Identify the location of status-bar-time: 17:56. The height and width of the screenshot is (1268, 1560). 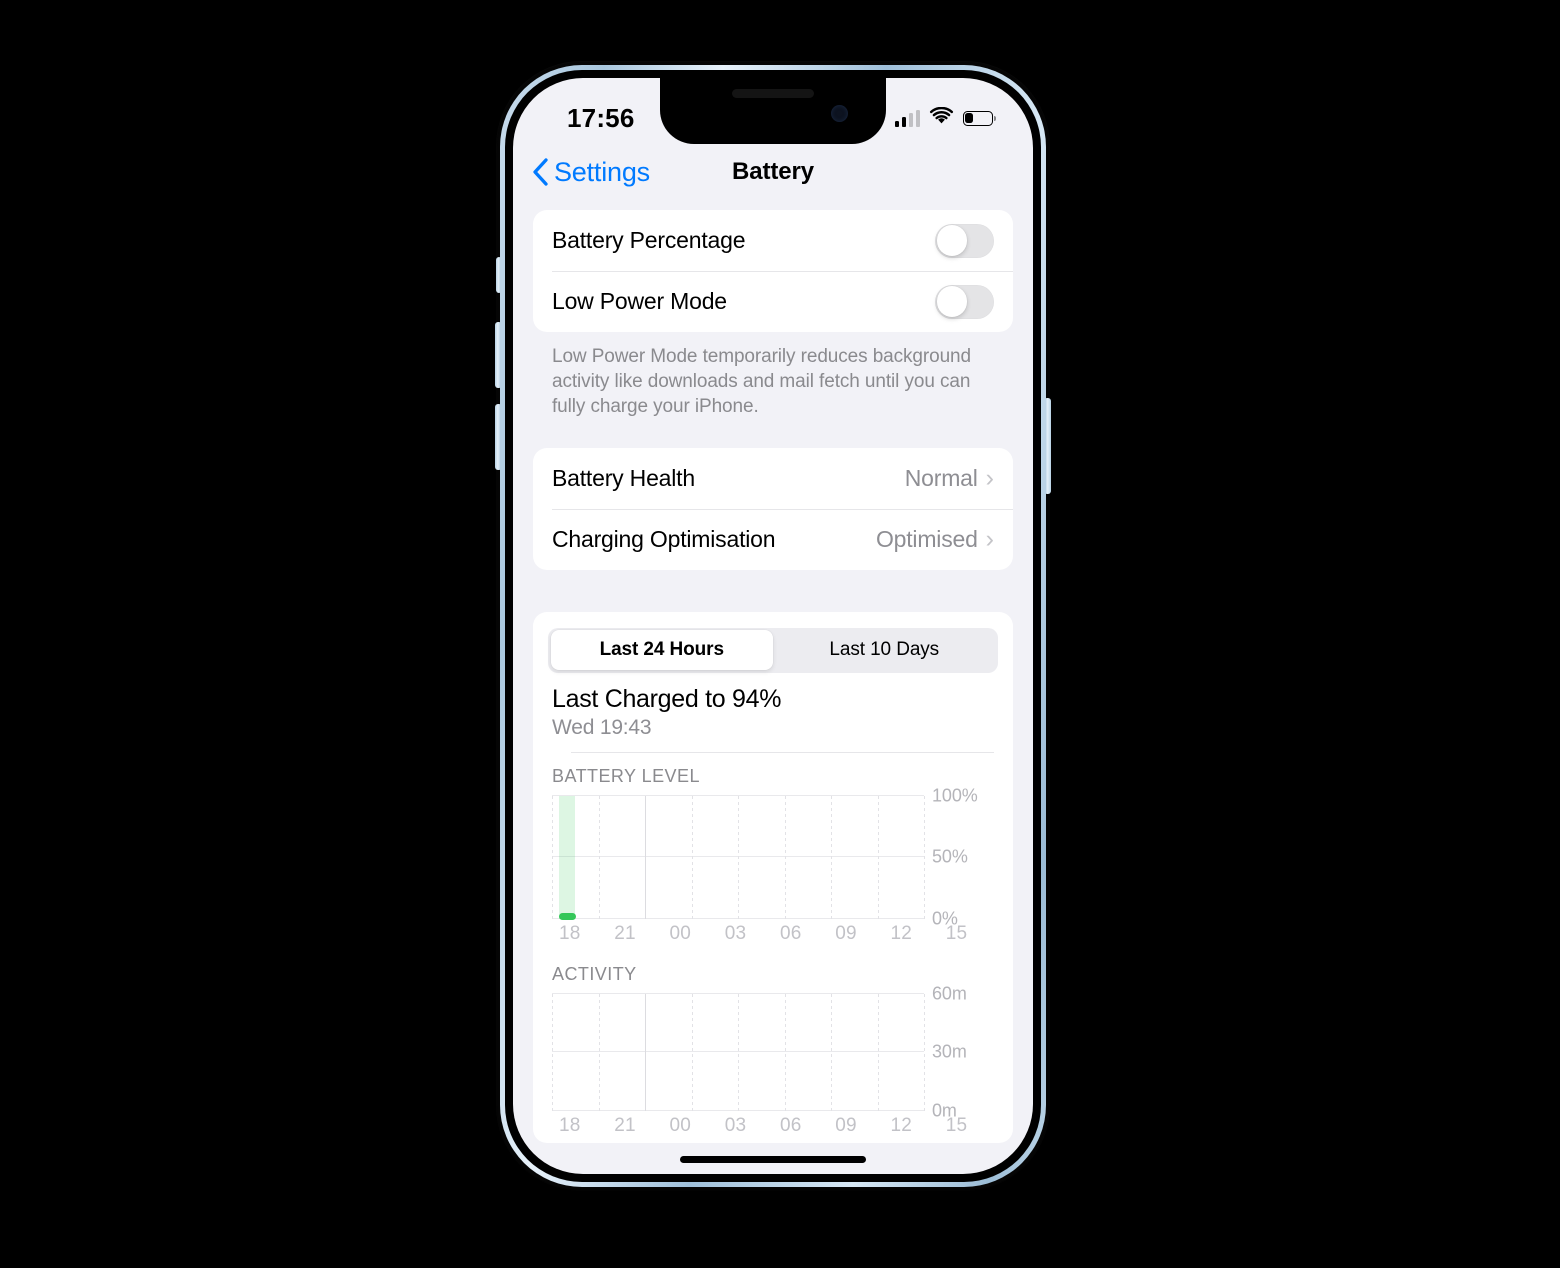
(601, 117).